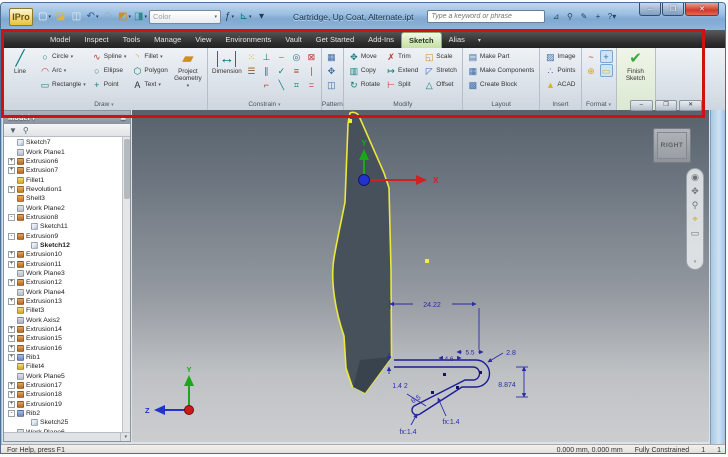 This screenshot has height=457, width=728. What do you see at coordinates (599, 105) in the screenshot?
I see `panel-label-format: Format ▾` at bounding box center [599, 105].